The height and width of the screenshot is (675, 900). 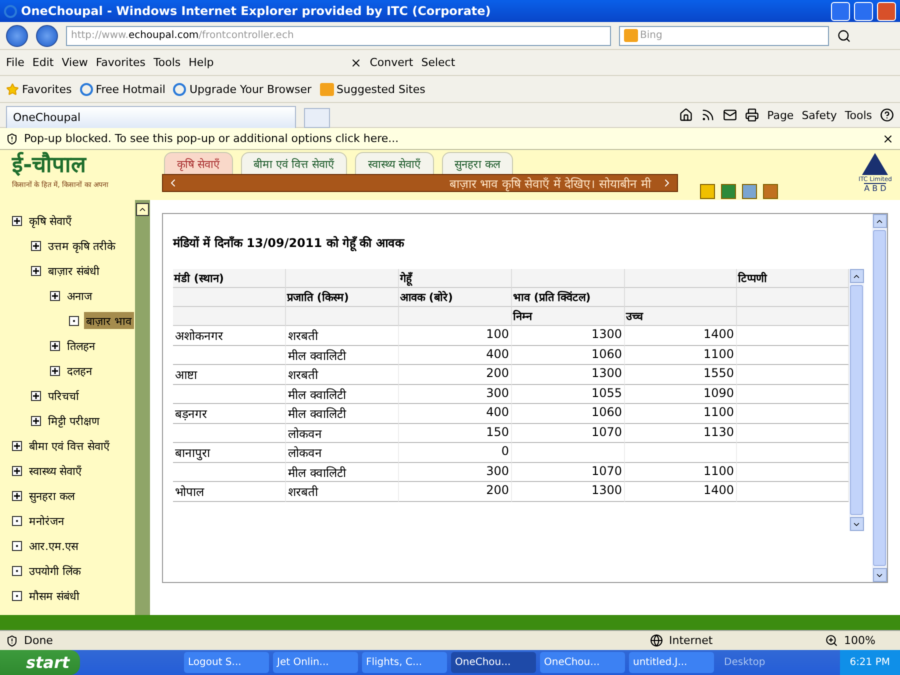 I want to click on frame-scrollbar, so click(x=879, y=398).